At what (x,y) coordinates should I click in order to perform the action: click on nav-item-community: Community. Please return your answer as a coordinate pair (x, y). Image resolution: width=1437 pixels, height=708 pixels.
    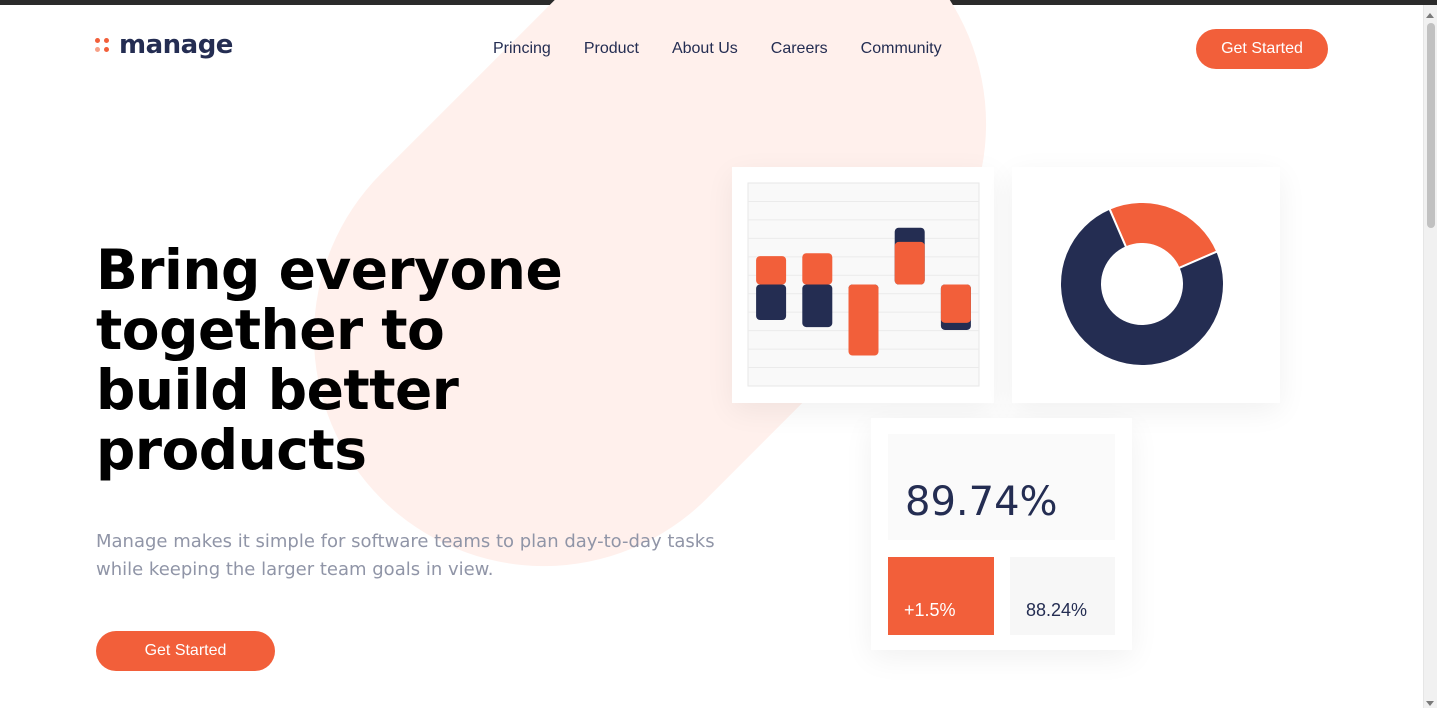
    Looking at the image, I should click on (901, 49).